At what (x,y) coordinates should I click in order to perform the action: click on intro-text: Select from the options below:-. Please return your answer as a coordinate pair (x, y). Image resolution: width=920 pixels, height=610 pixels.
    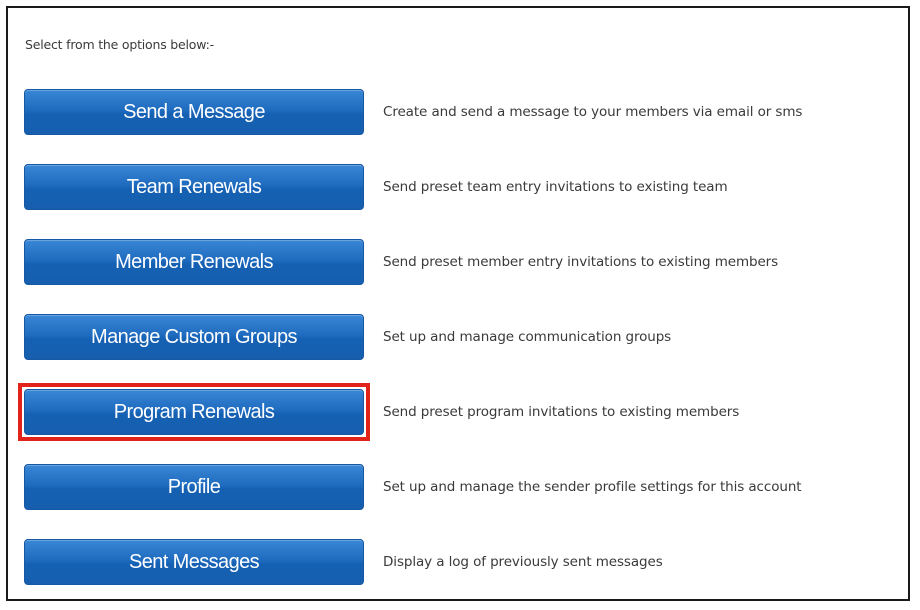
    Looking at the image, I should click on (119, 44).